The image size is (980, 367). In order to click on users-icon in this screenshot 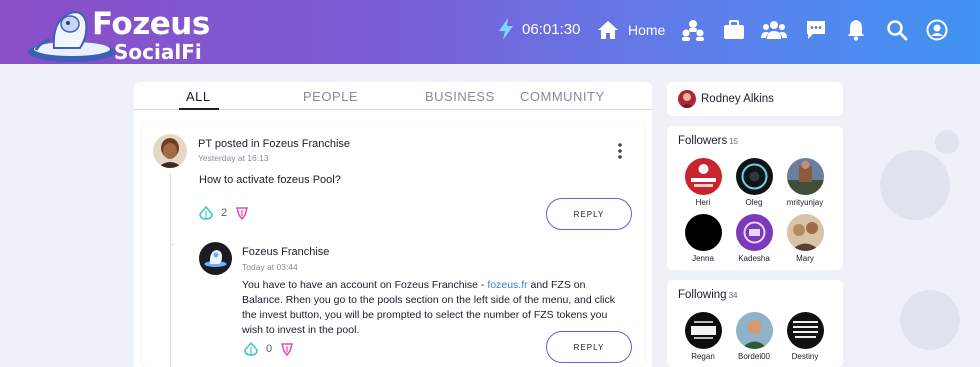, I will do `click(774, 30)`.